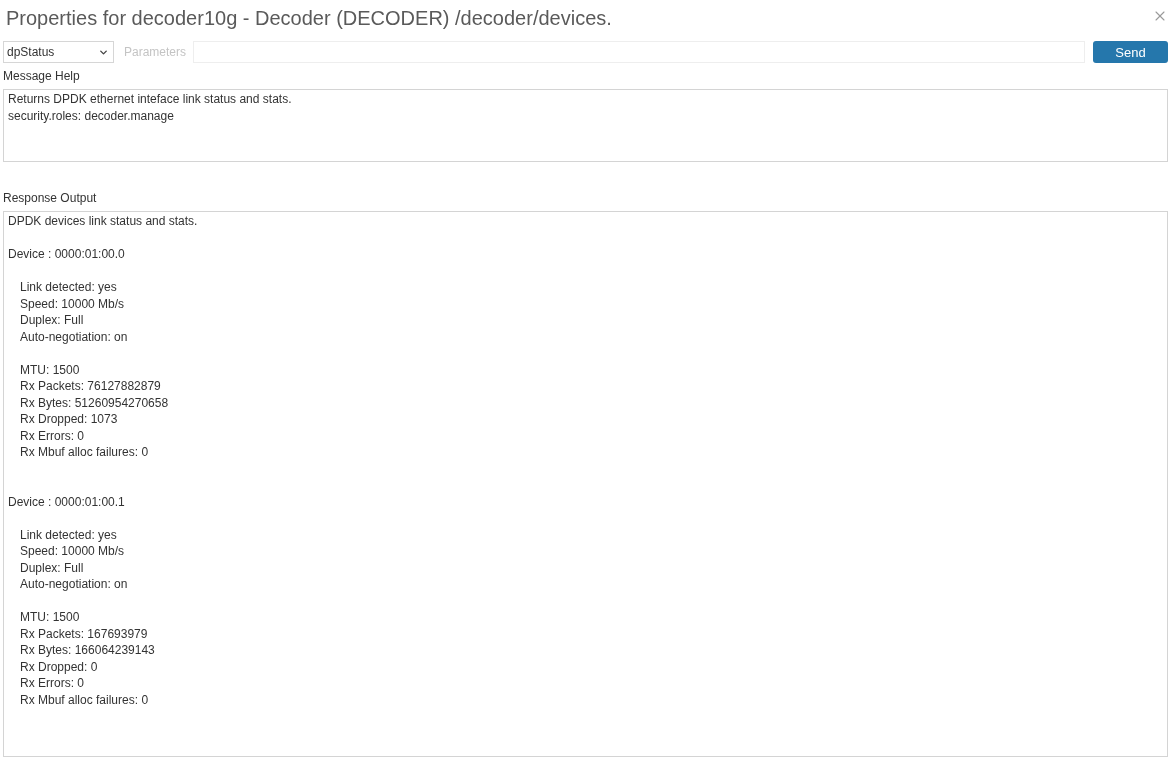 Image resolution: width=1170 pixels, height=761 pixels. What do you see at coordinates (50, 198) in the screenshot?
I see `response-output-label: Response Output` at bounding box center [50, 198].